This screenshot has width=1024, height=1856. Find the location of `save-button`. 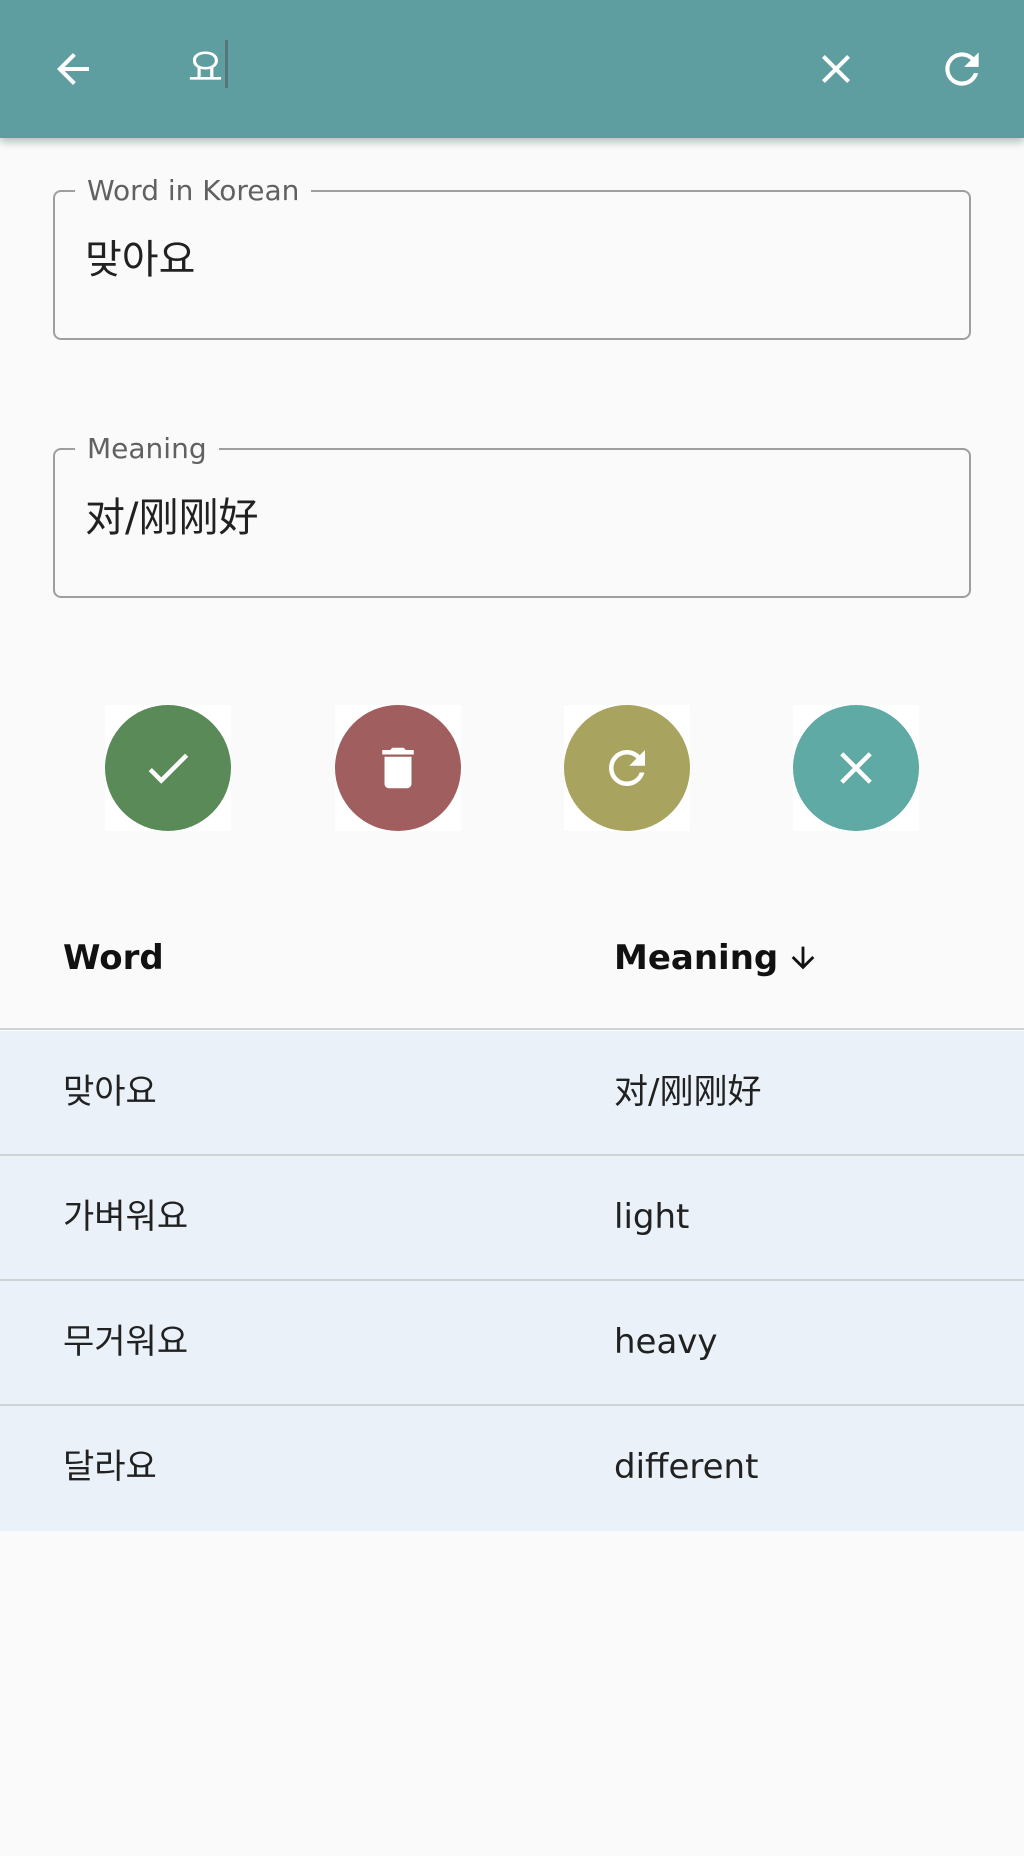

save-button is located at coordinates (168, 768).